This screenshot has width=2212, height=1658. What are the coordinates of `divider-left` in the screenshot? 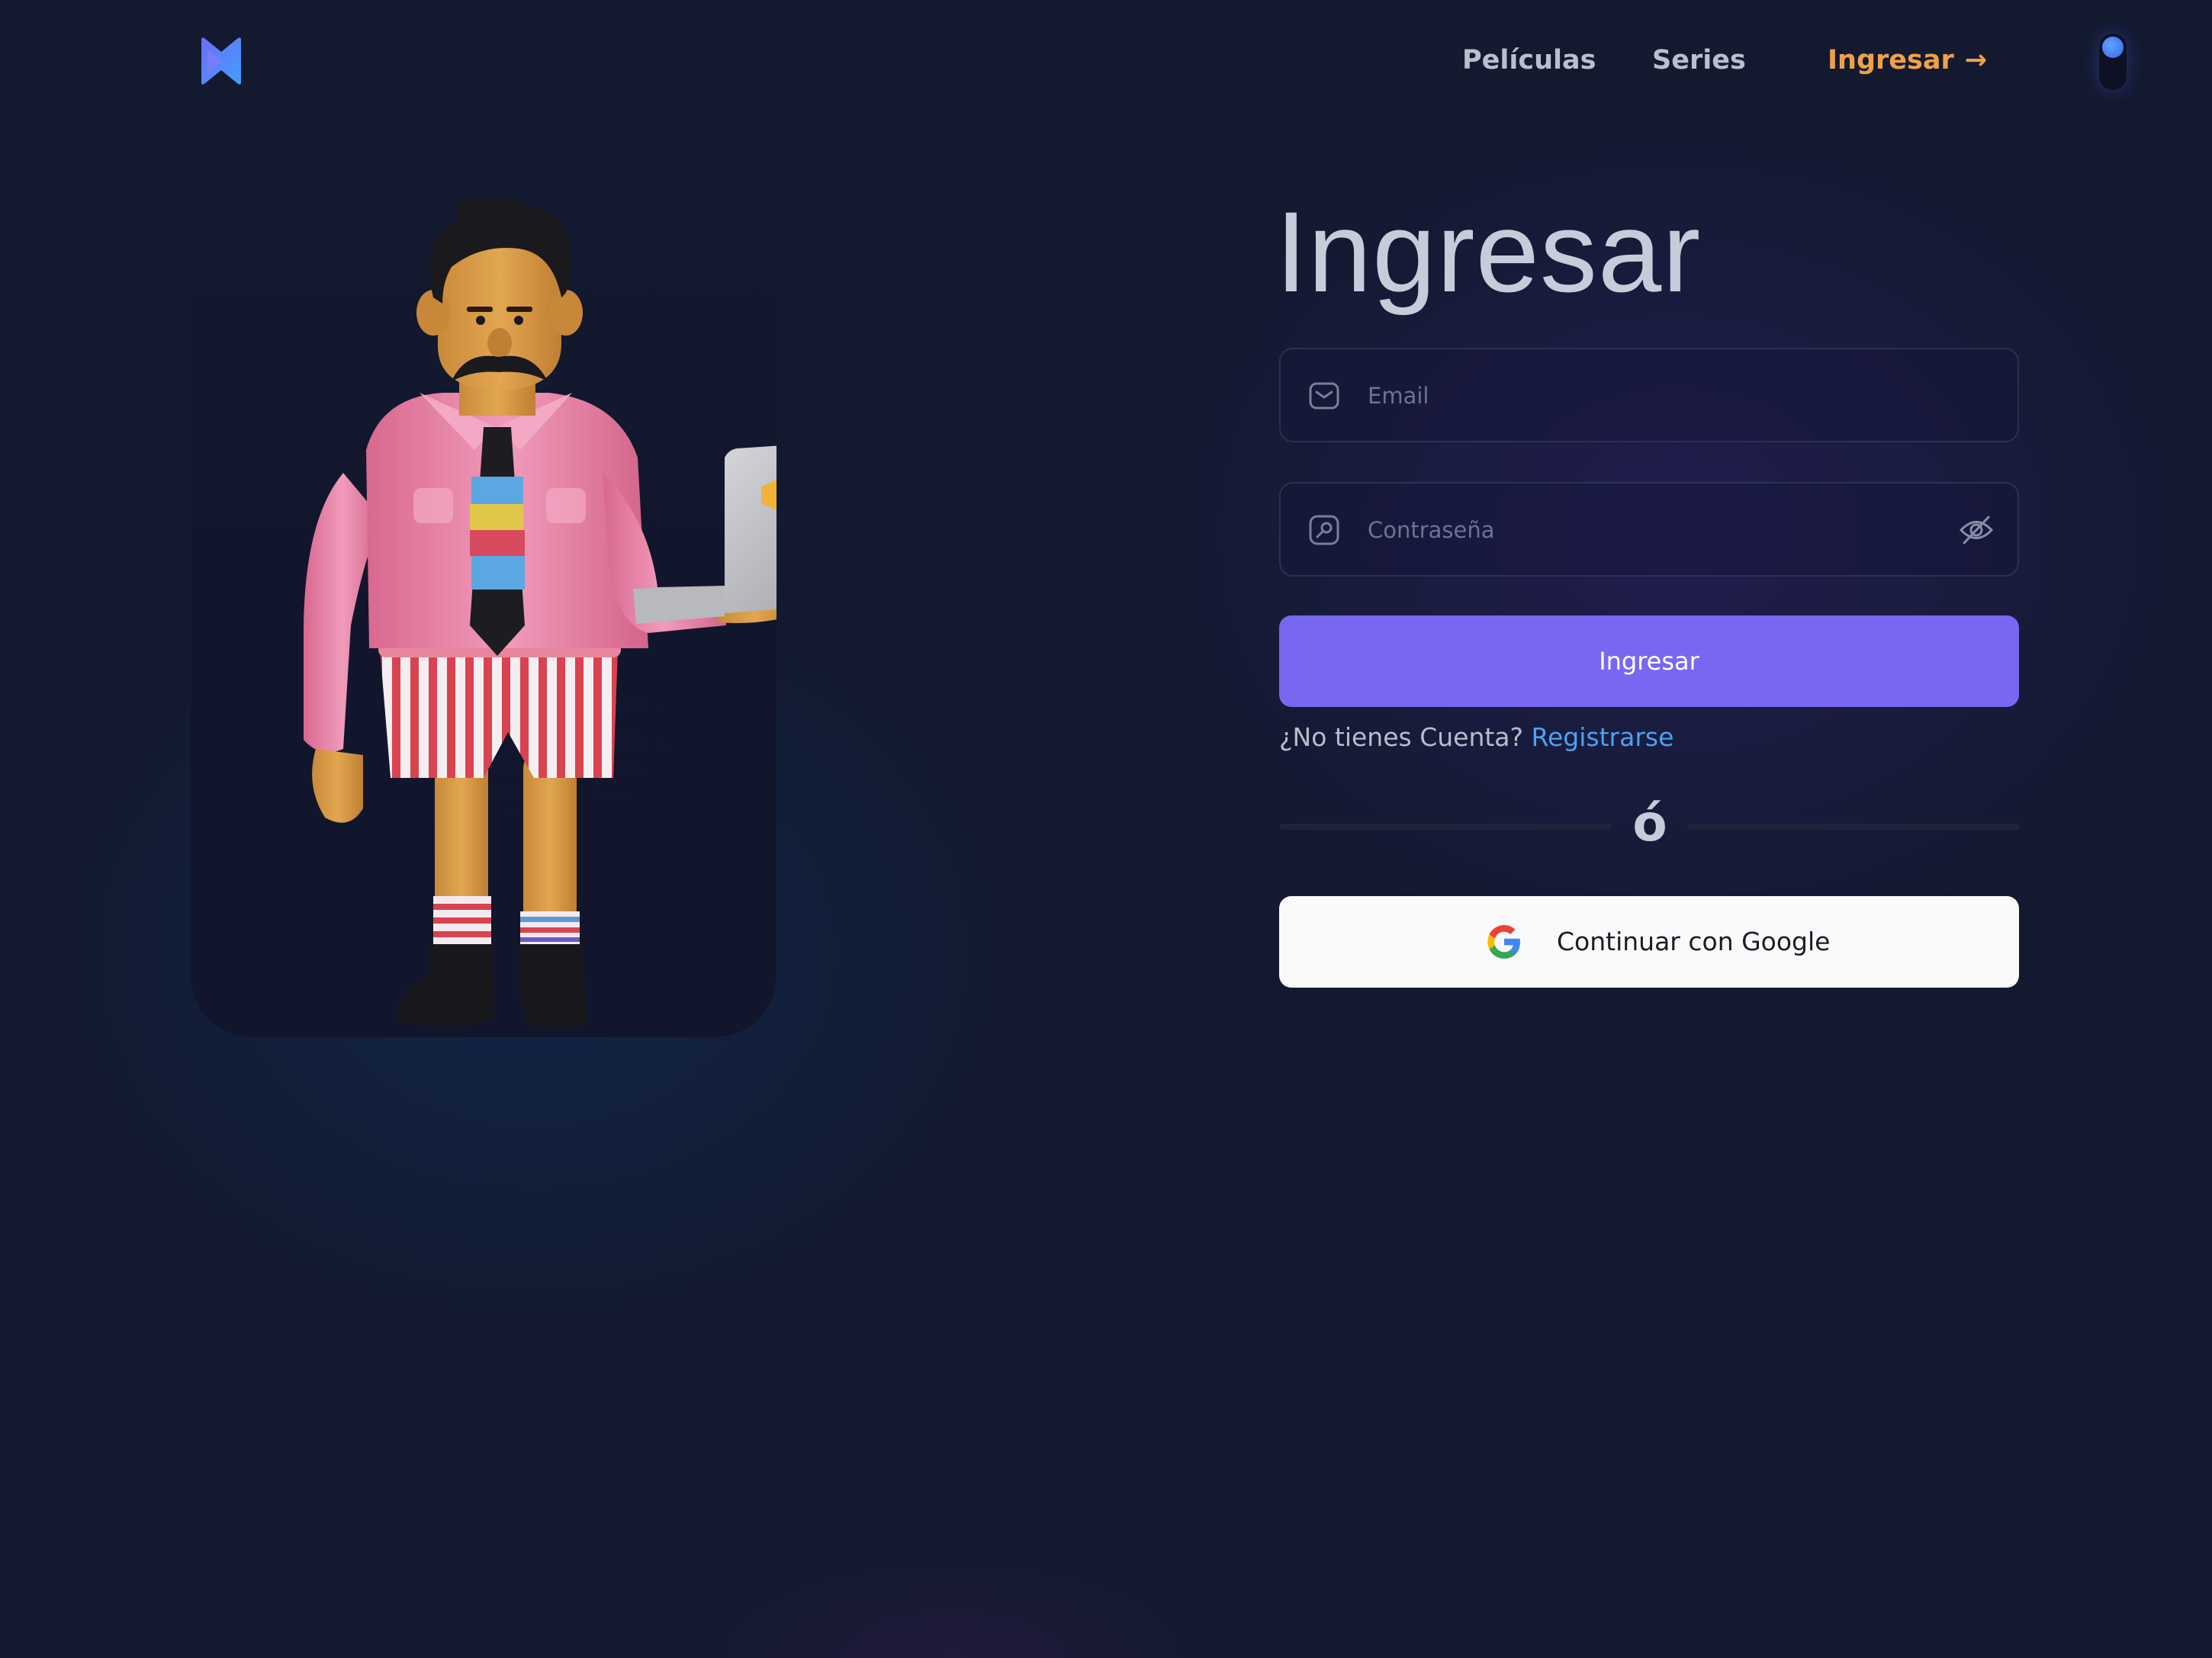 It's located at (1445, 827).